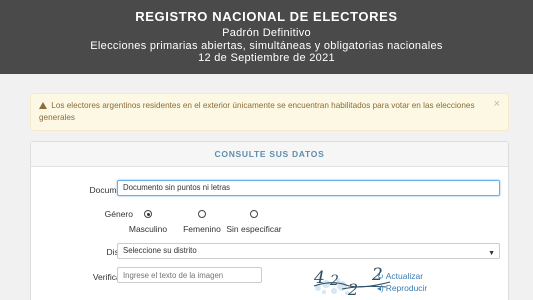  Describe the element at coordinates (404, 276) in the screenshot. I see `refresh-captcha-label: Actualizar` at that location.